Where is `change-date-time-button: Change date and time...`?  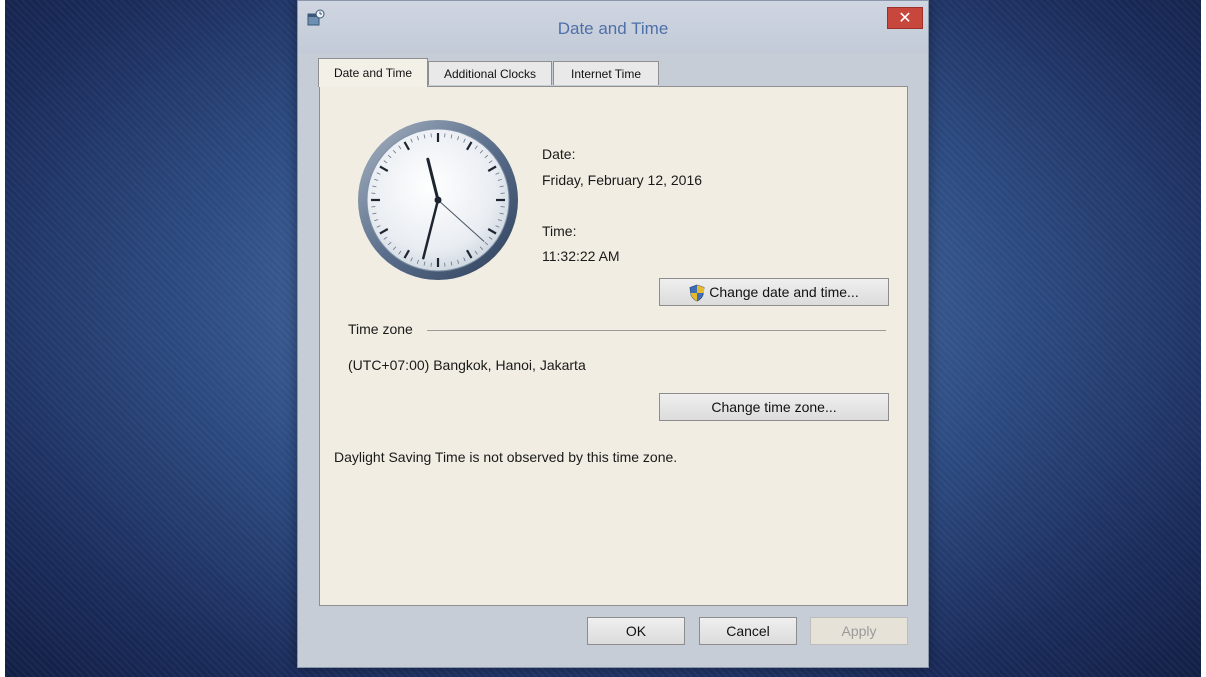 change-date-time-button: Change date and time... is located at coordinates (774, 292).